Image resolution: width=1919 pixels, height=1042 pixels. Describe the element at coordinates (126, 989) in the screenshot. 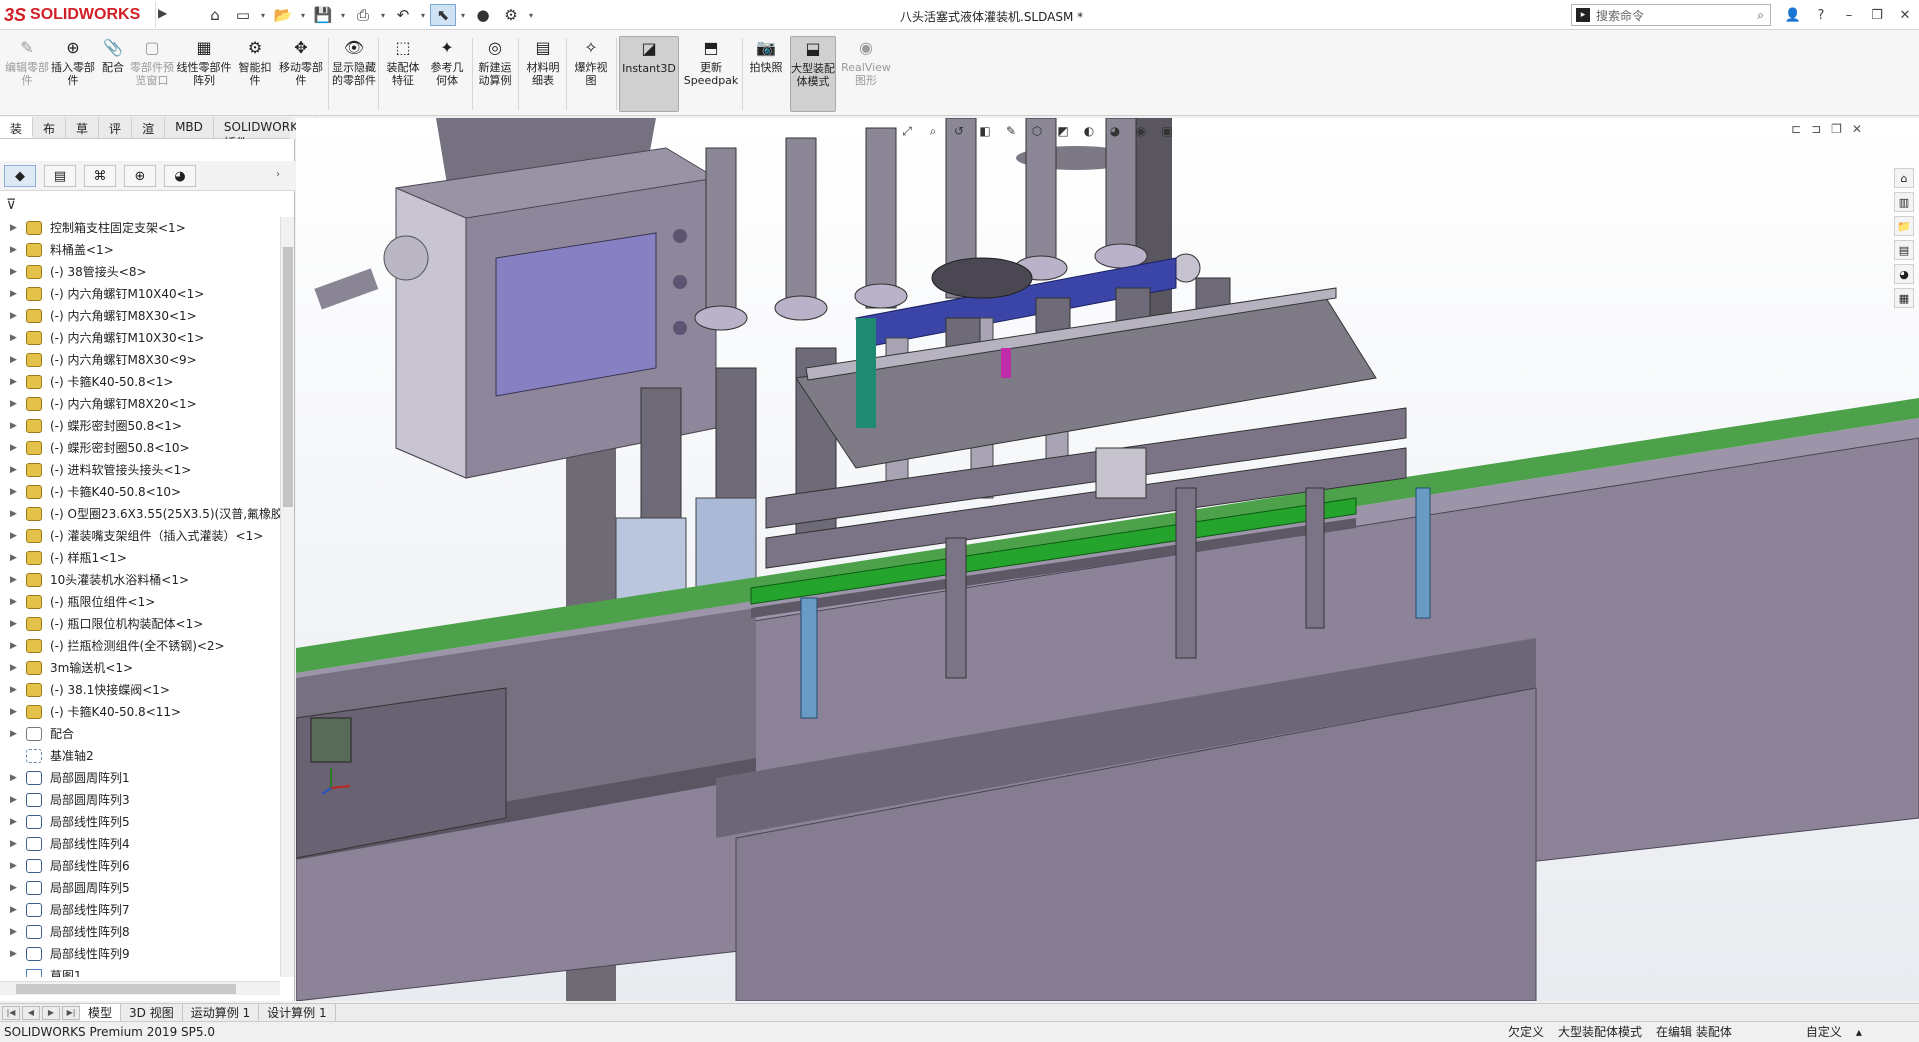

I see `scroll-thumb` at that location.